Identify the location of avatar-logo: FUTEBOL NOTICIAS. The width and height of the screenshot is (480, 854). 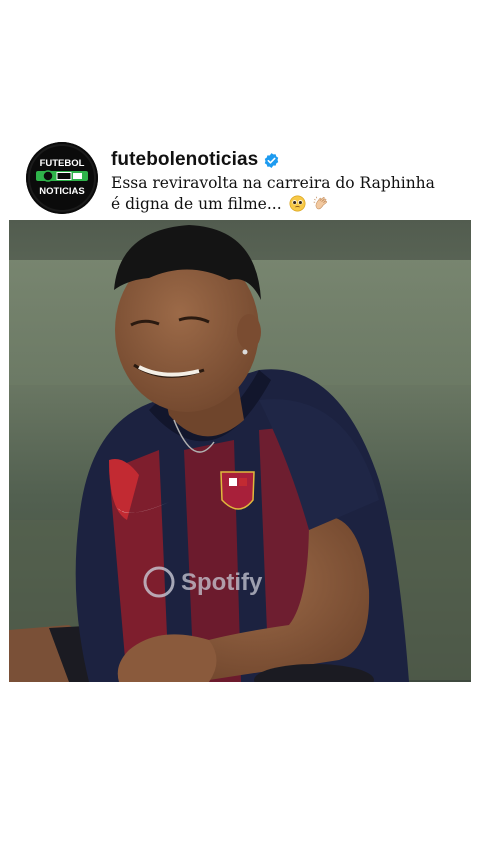
(62, 178).